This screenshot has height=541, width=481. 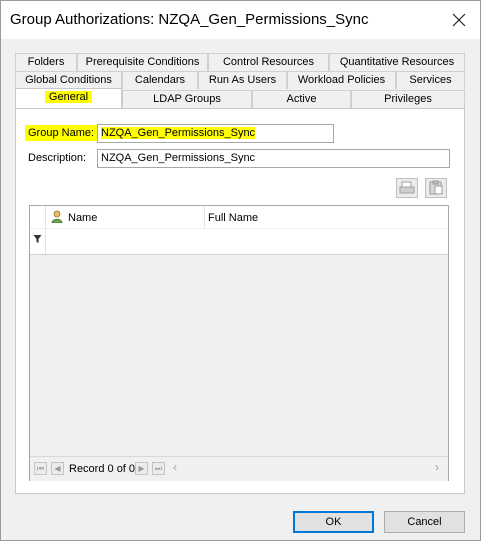 I want to click on filter-icon, so click(x=37, y=240).